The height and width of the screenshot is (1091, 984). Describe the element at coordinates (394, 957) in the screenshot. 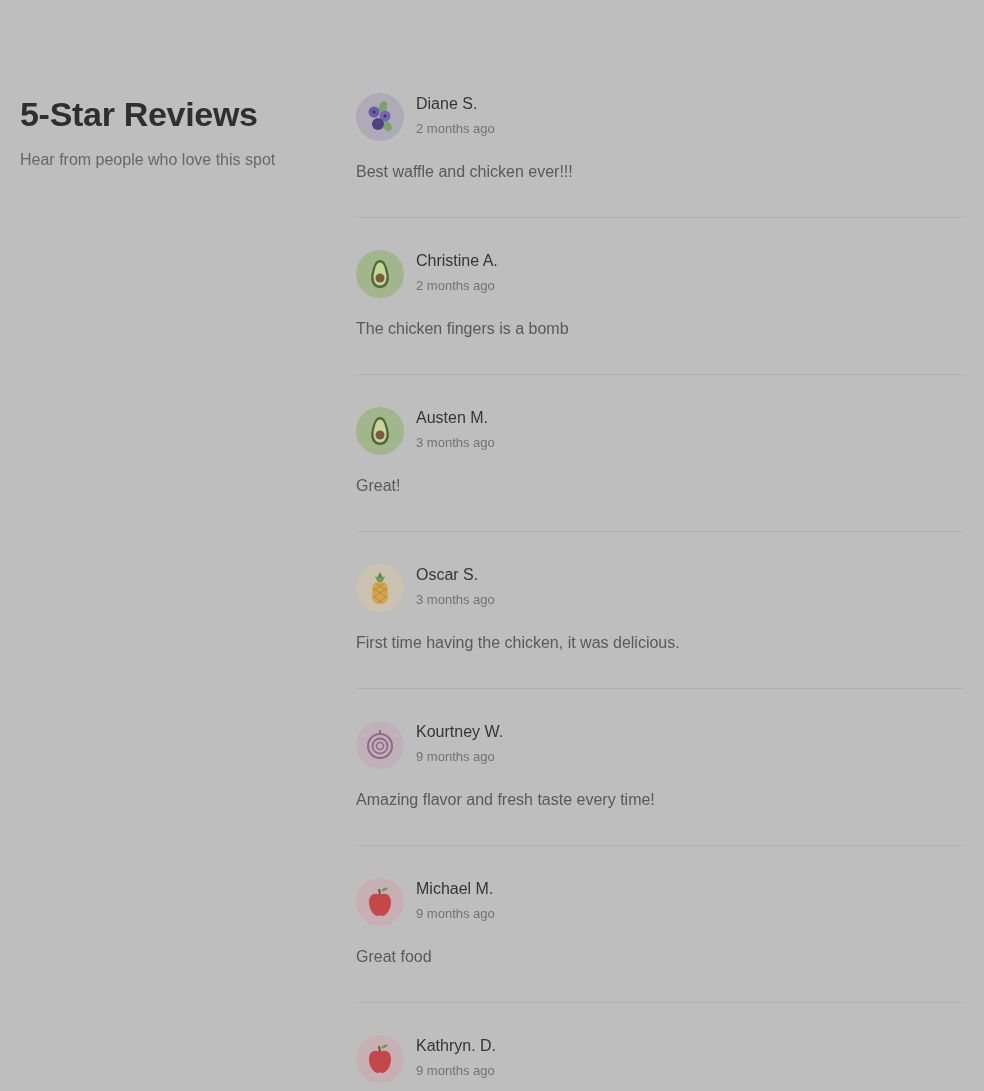

I see `review-text: Great food` at that location.